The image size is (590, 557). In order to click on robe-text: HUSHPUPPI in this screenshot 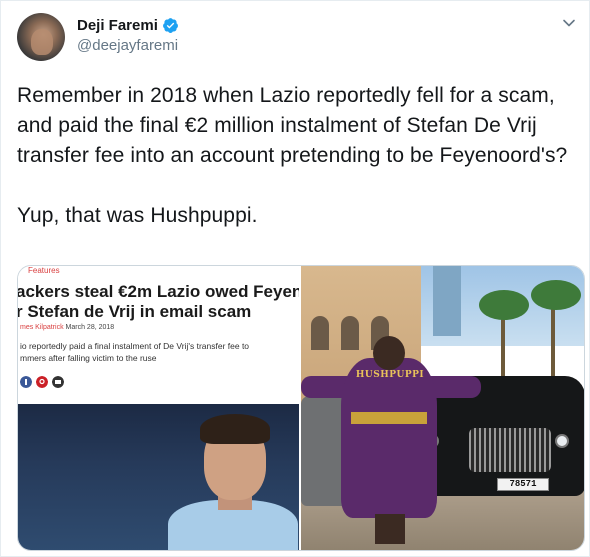, I will do `click(390, 375)`.